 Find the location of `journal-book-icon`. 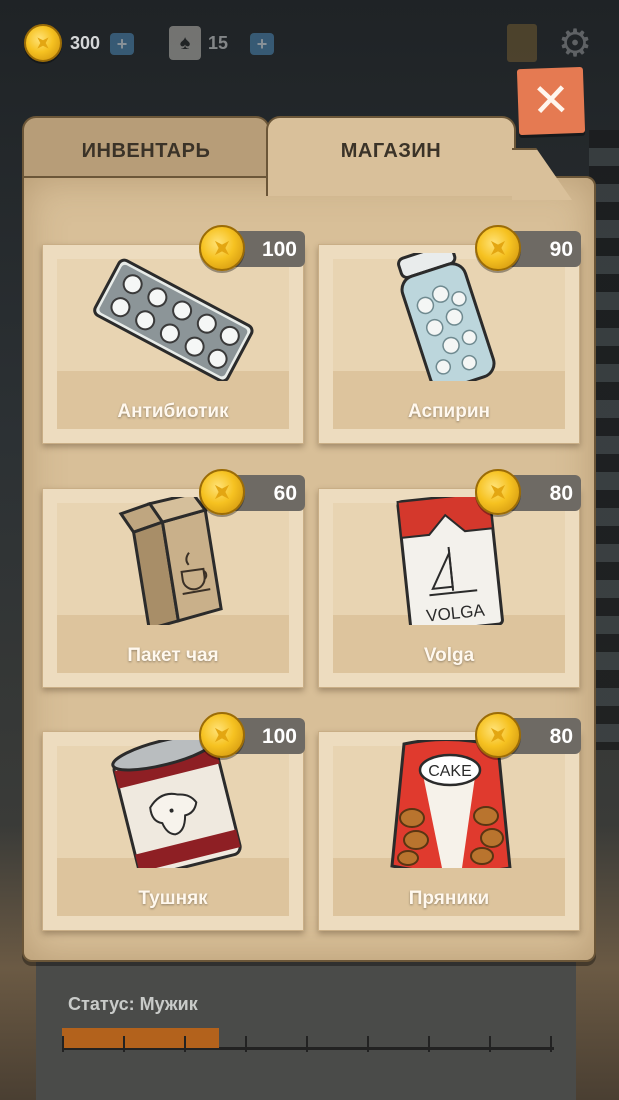

journal-book-icon is located at coordinates (522, 43).